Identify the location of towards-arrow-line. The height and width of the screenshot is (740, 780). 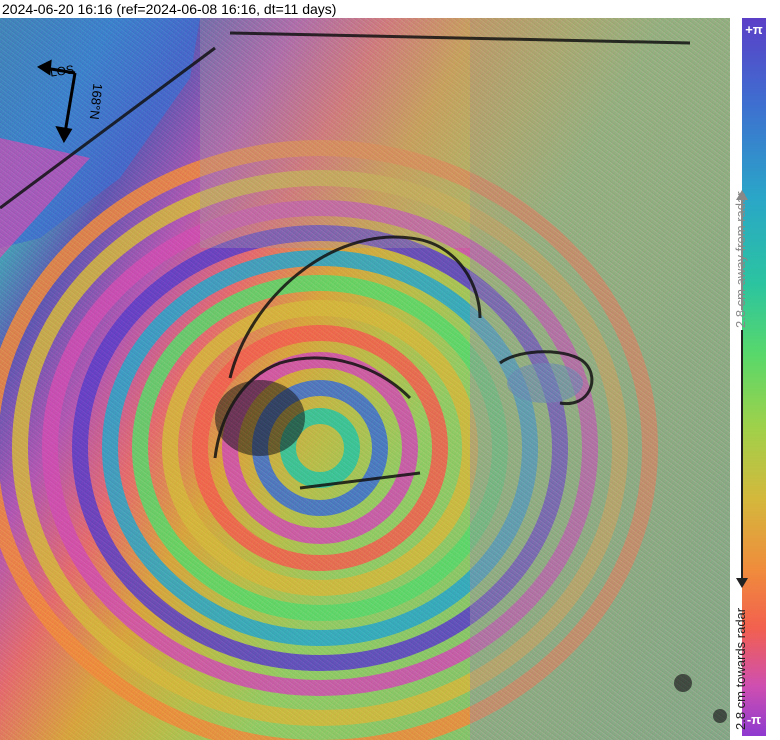
(742, 455).